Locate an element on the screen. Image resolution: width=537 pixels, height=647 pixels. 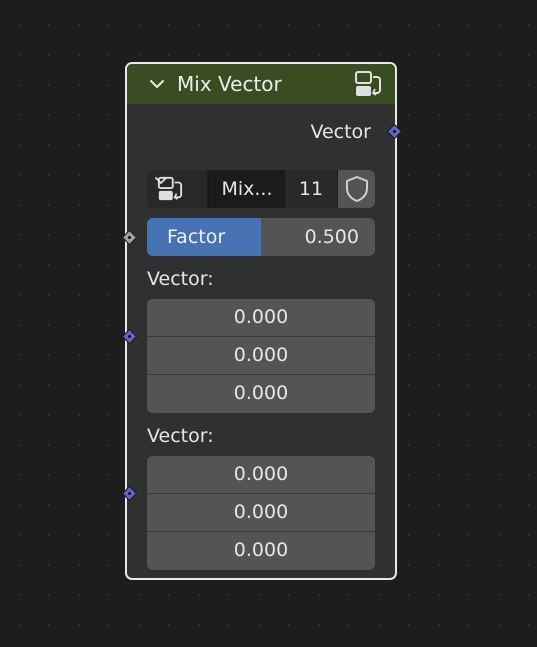
shield-icon is located at coordinates (357, 189).